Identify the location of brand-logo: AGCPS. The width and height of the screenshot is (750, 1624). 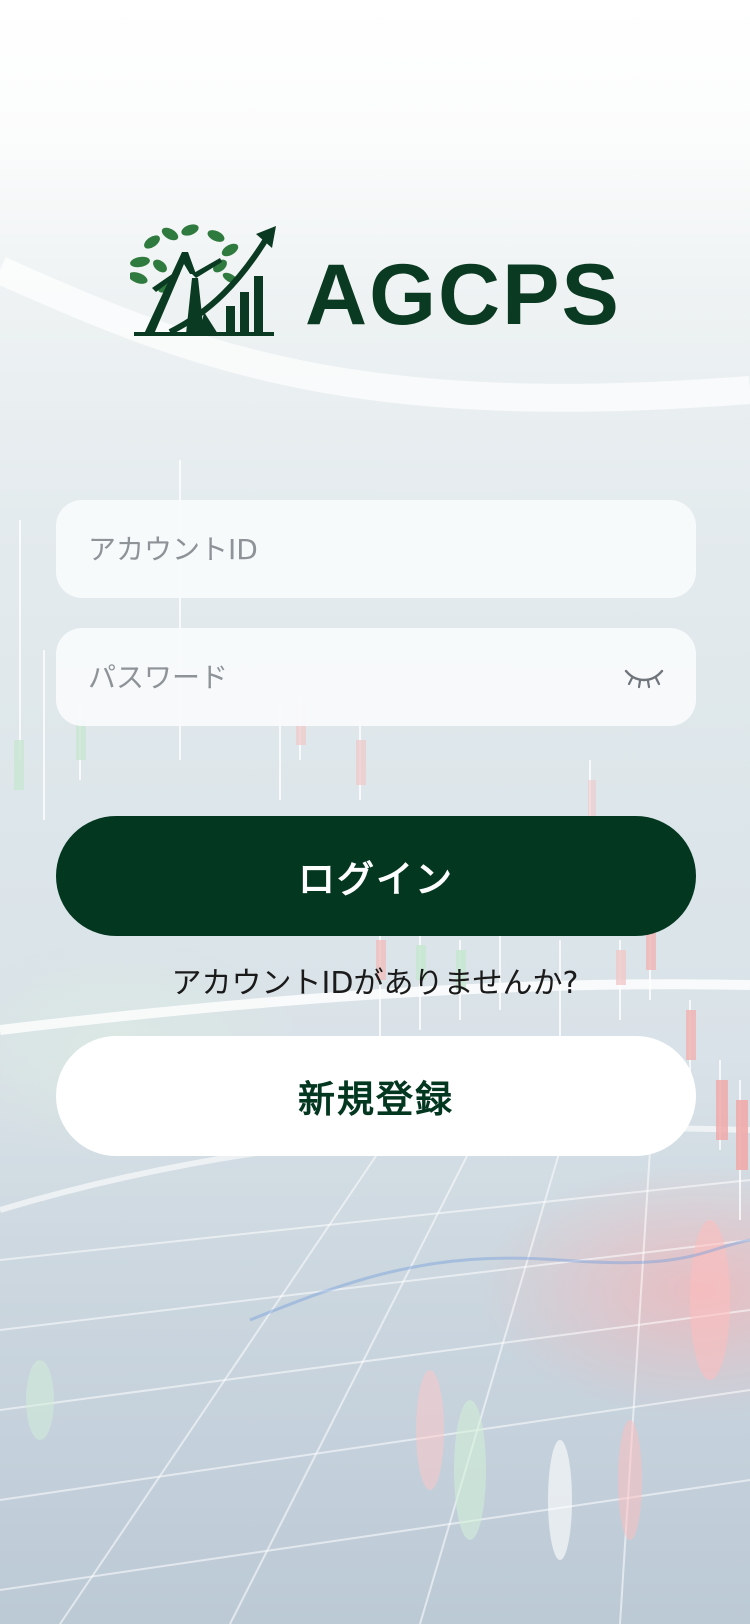
(380, 285).